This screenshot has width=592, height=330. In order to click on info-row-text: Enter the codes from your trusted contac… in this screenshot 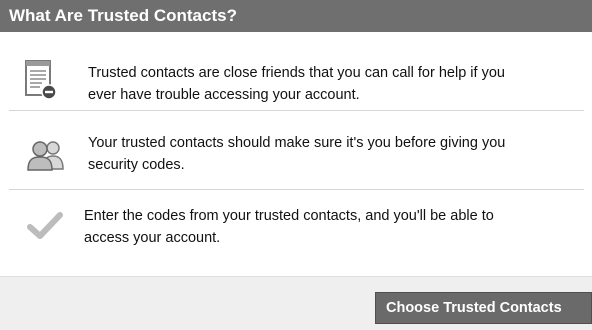, I will do `click(331, 227)`.